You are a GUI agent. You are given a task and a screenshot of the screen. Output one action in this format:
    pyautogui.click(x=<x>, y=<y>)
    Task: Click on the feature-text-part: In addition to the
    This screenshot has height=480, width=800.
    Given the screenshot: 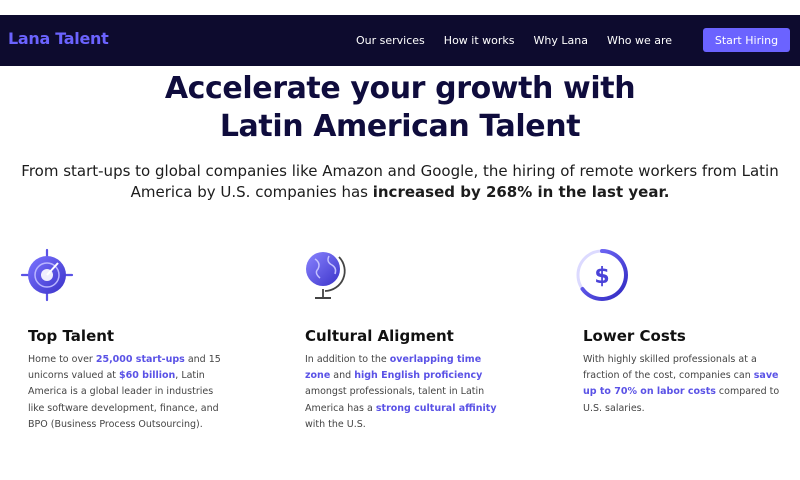 What is the action you would take?
    pyautogui.click(x=347, y=359)
    